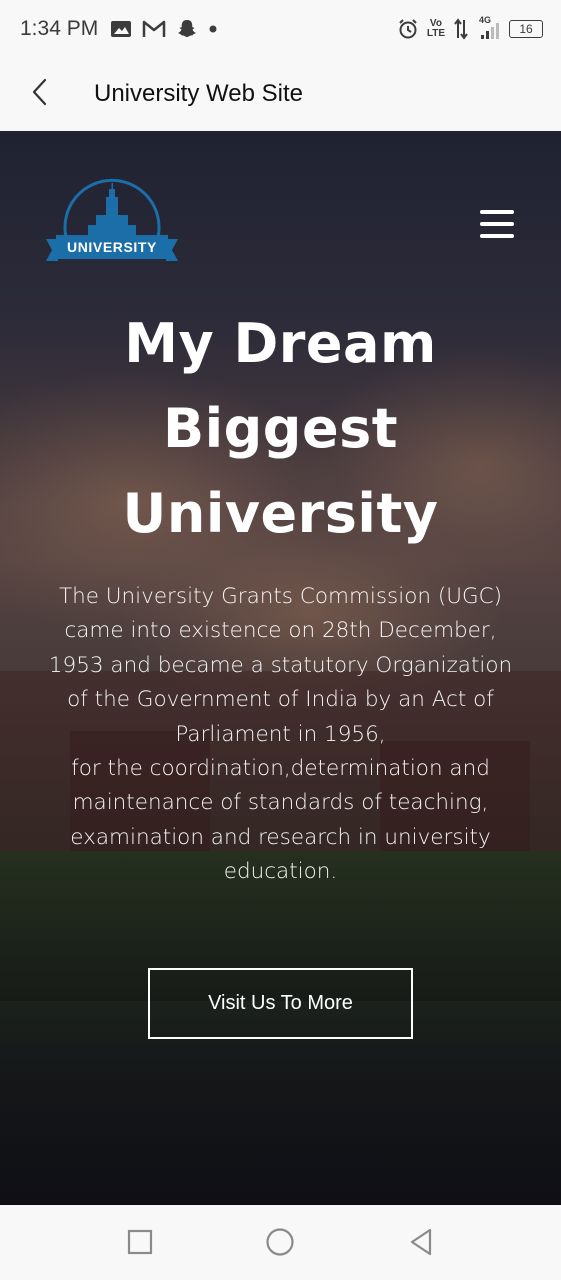 The height and width of the screenshot is (1280, 561). What do you see at coordinates (154, 29) in the screenshot?
I see `gmail-icon` at bounding box center [154, 29].